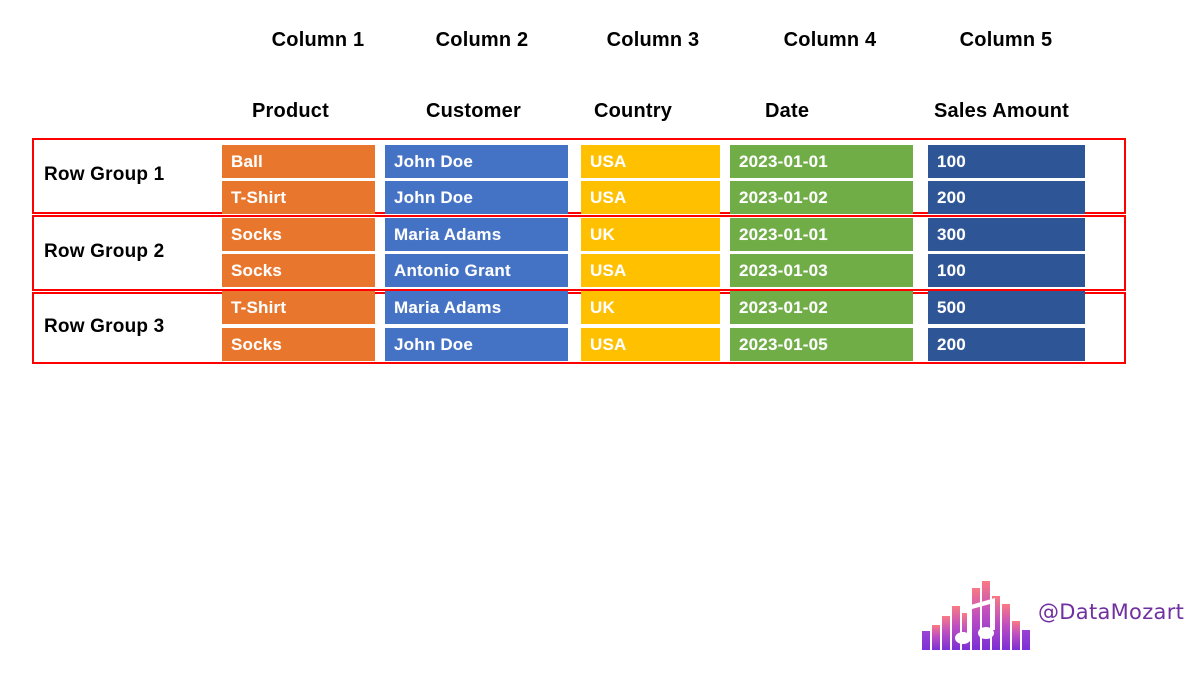 This screenshot has width=1200, height=675. I want to click on watermark: @DataMozart, so click(1052, 614).